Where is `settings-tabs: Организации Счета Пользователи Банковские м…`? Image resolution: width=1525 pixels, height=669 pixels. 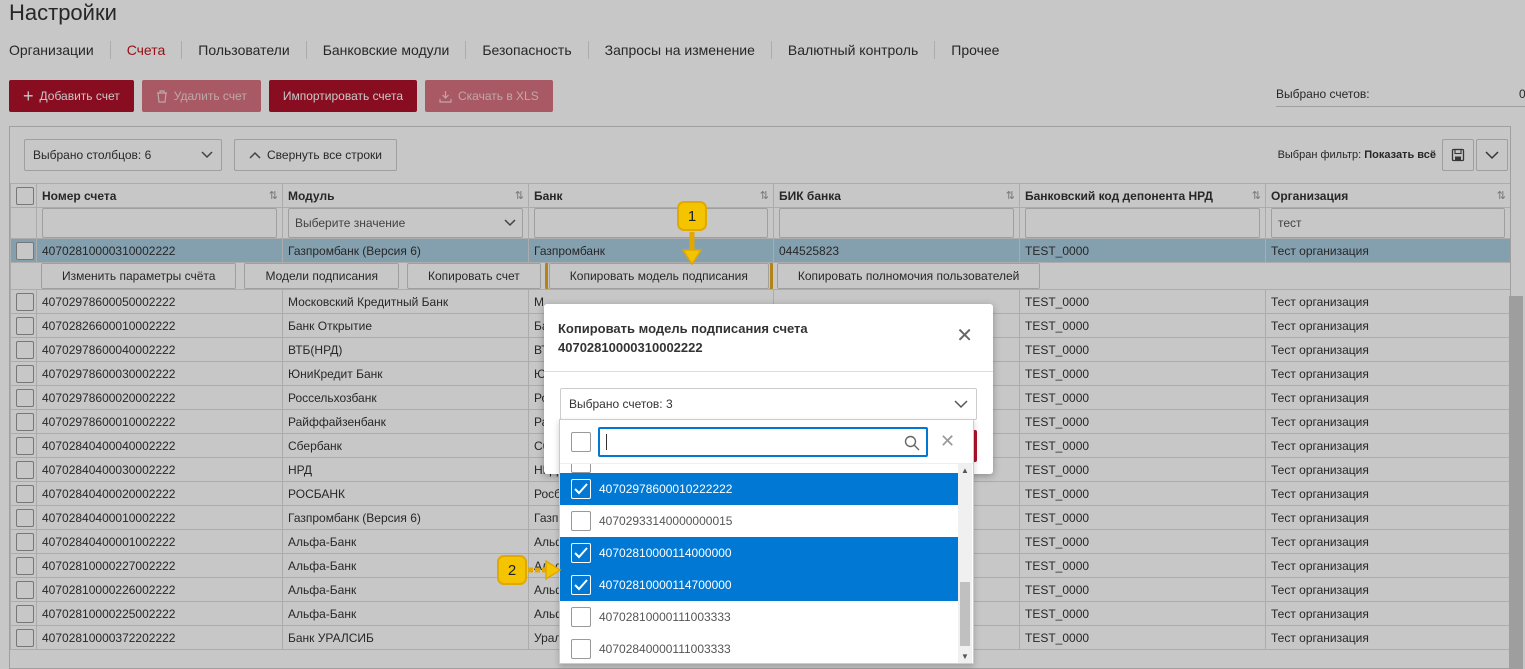 settings-tabs: Организации Счета Пользователи Банковские м… is located at coordinates (512, 50).